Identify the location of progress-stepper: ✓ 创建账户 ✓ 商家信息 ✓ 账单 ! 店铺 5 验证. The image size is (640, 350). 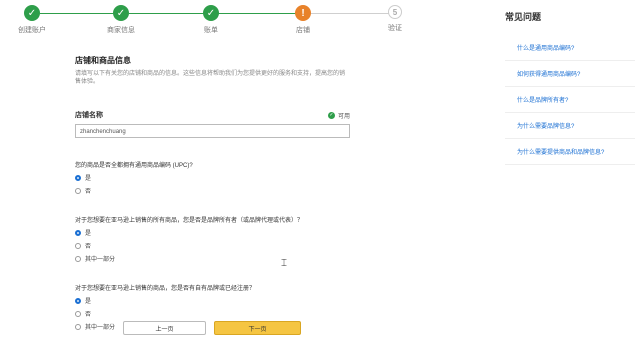
(210, 20).